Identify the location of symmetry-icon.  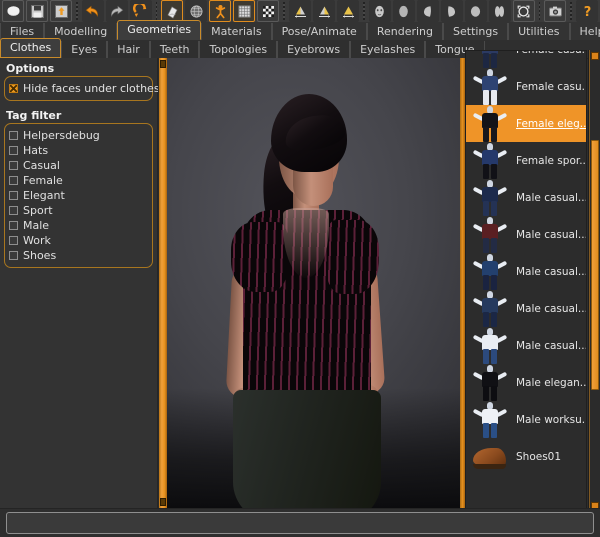
(348, 11).